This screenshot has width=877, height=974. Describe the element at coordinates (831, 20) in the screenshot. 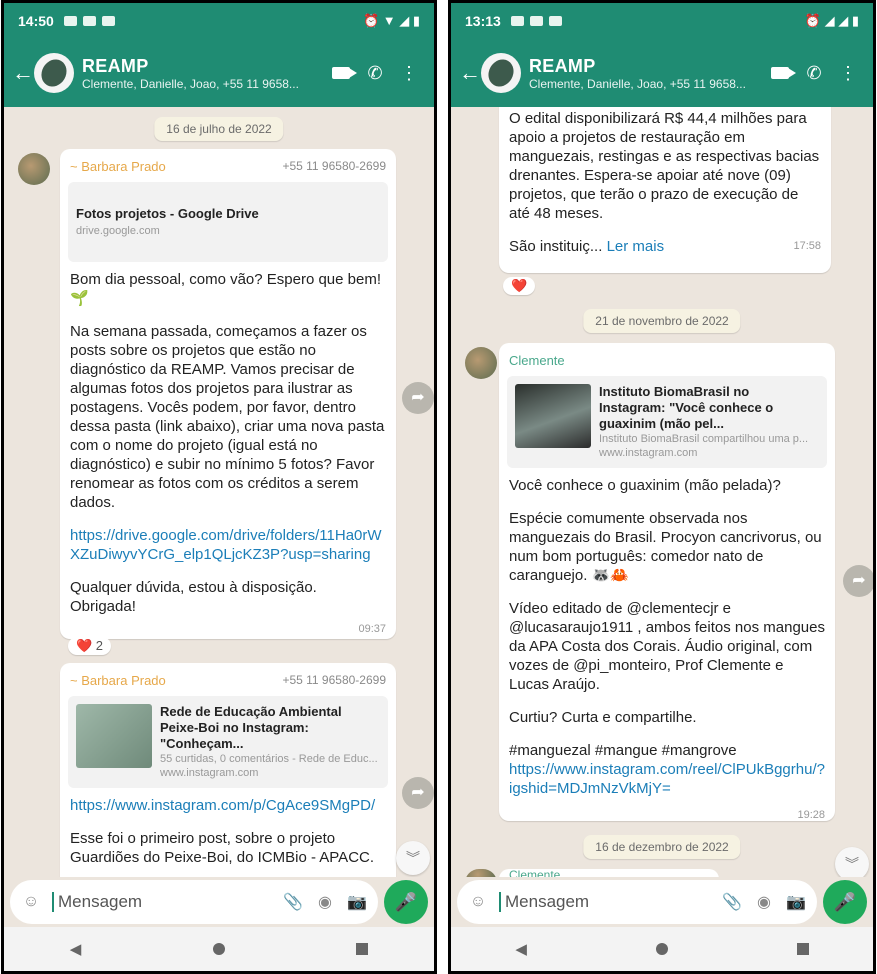

I see `system-icons: ⏰ ◢ ◢ ▮` at that location.